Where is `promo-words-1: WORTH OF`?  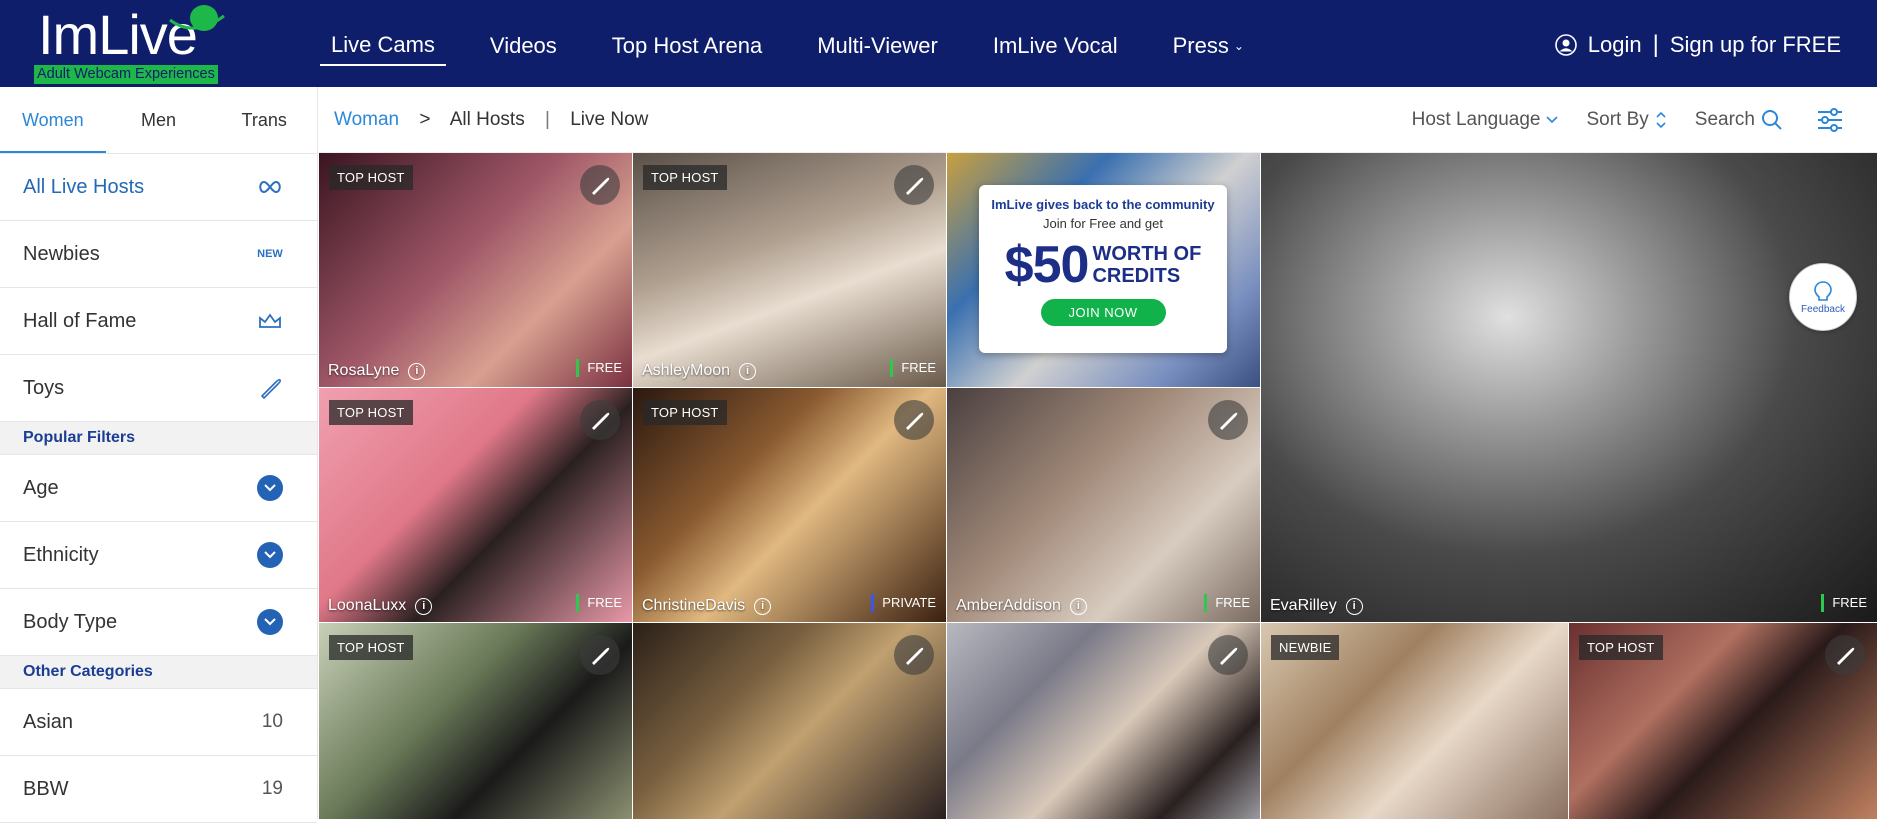 promo-words-1: WORTH OF is located at coordinates (1147, 254).